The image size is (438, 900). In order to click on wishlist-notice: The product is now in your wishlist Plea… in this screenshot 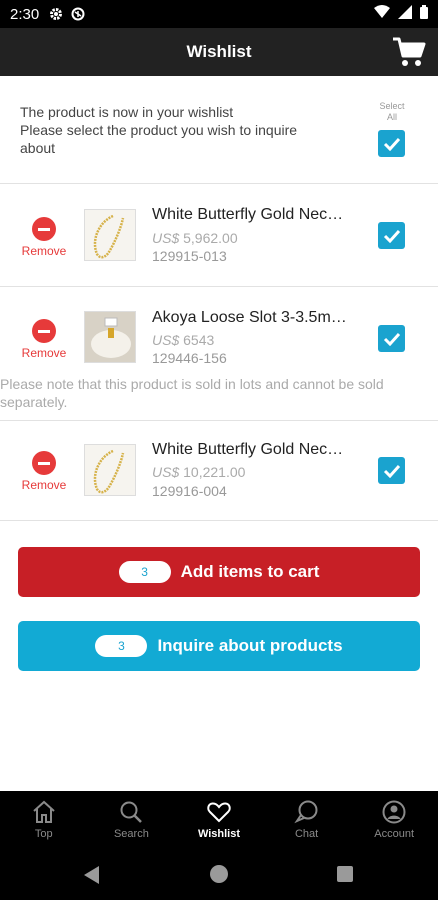, I will do `click(219, 130)`.